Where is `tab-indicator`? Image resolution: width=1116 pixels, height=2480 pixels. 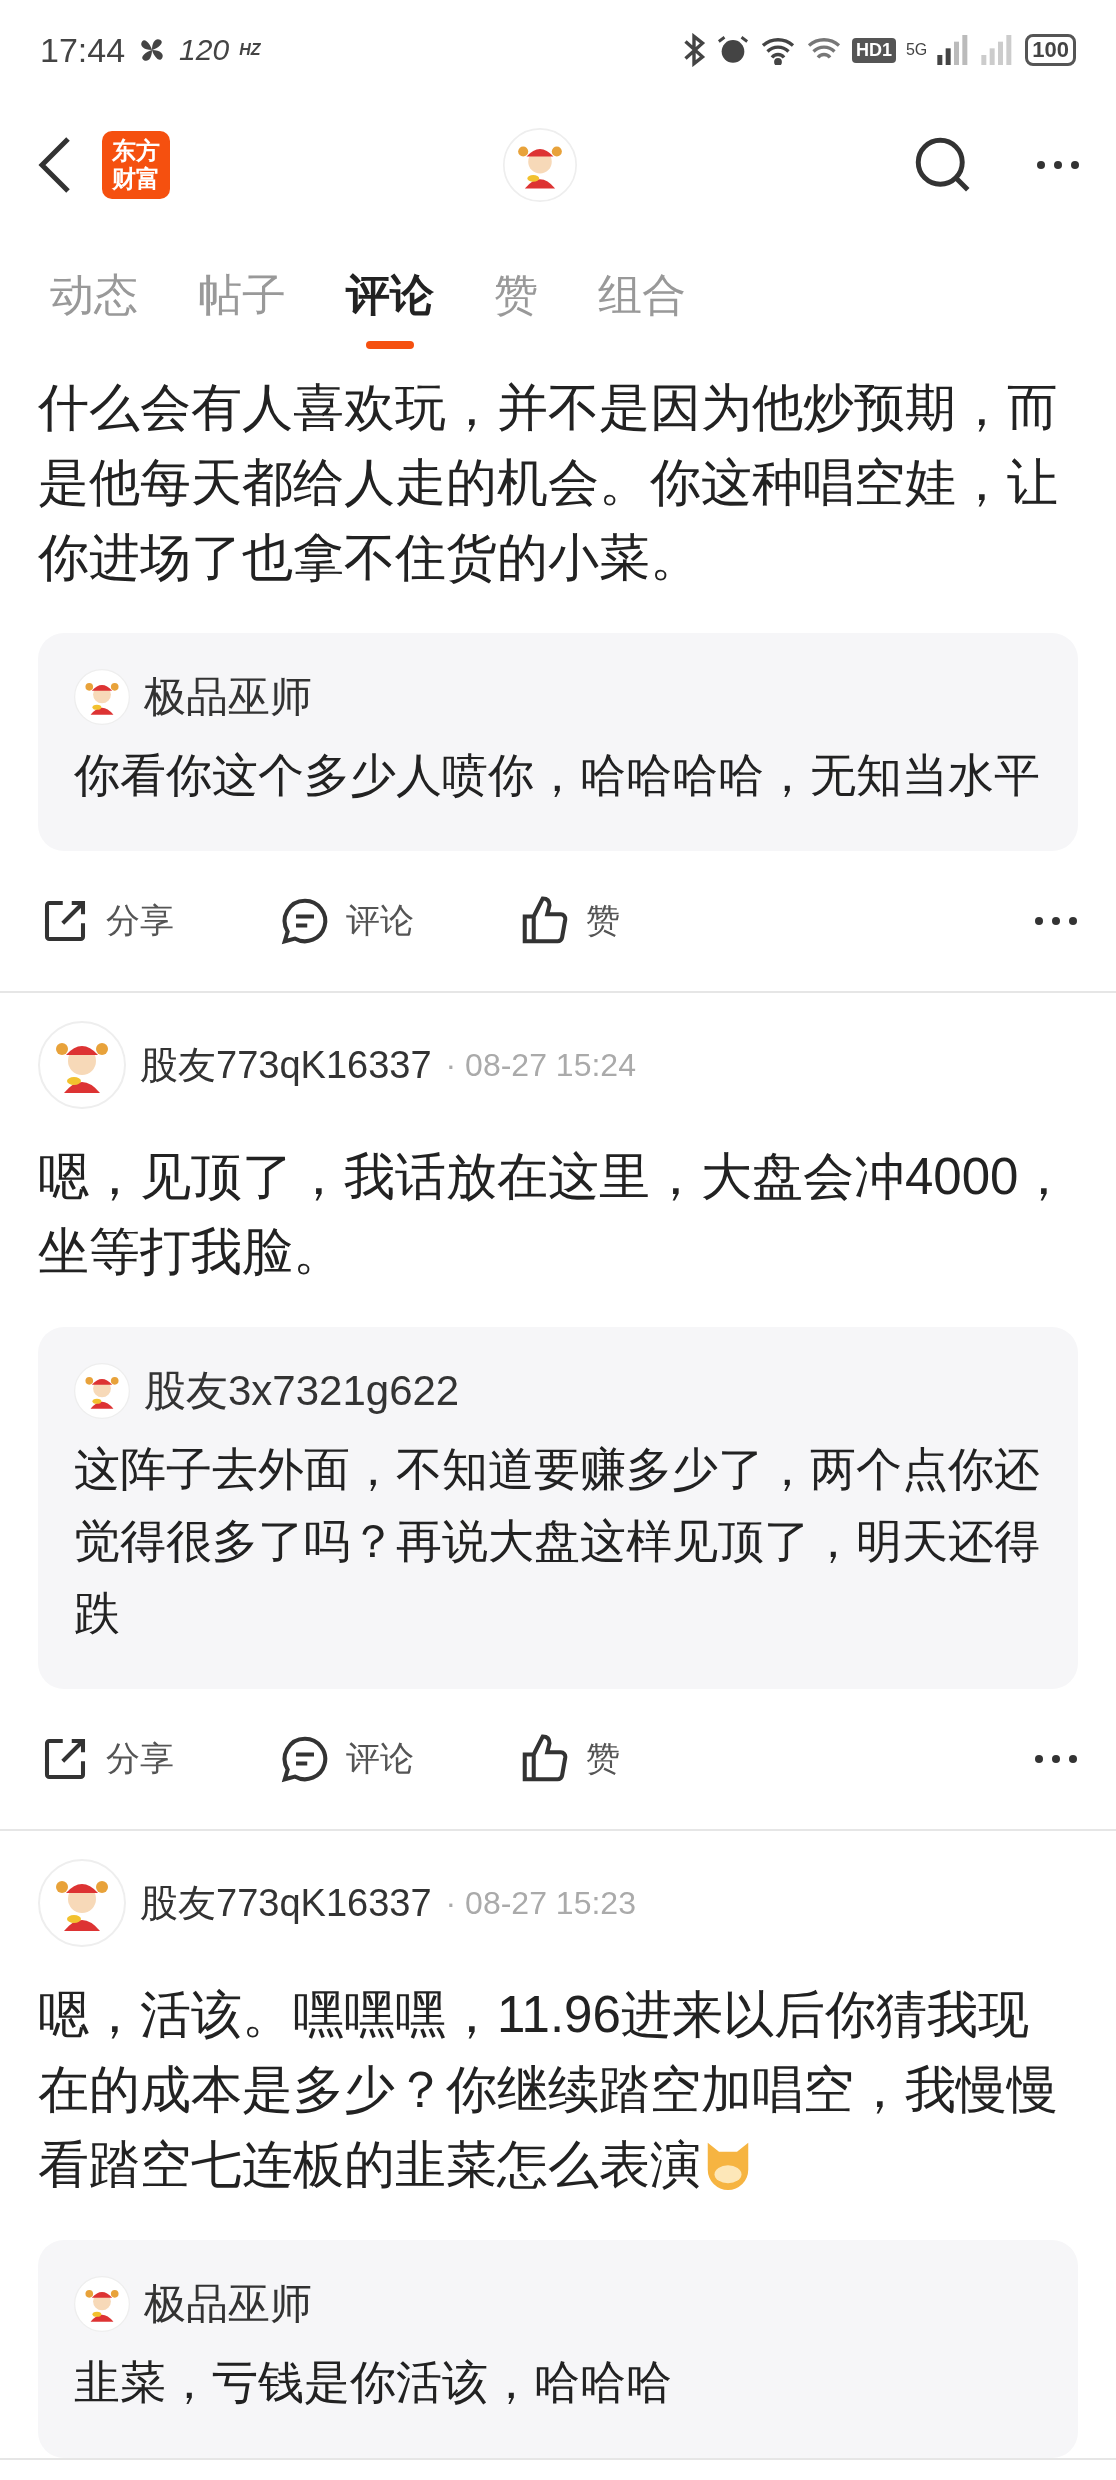 tab-indicator is located at coordinates (390, 344).